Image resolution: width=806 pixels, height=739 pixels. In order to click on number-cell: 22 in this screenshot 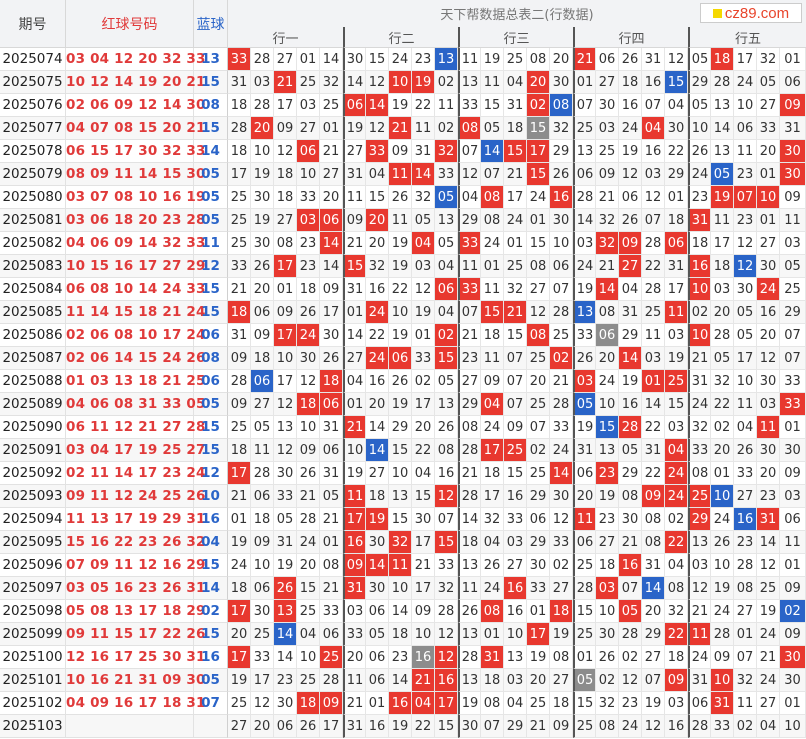, I will do `click(653, 473)`.